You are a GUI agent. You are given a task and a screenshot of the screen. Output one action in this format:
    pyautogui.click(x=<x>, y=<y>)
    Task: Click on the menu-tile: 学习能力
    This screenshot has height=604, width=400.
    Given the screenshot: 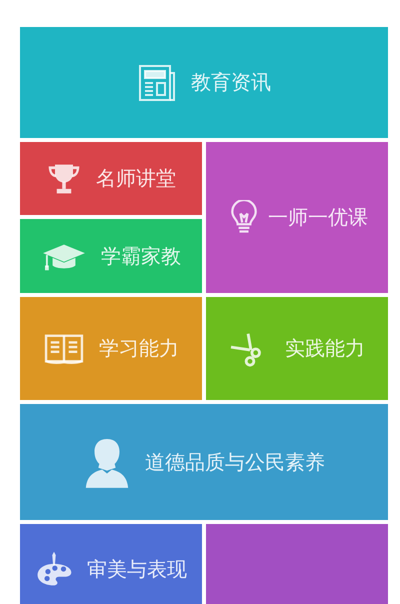 What is the action you would take?
    pyautogui.click(x=111, y=348)
    